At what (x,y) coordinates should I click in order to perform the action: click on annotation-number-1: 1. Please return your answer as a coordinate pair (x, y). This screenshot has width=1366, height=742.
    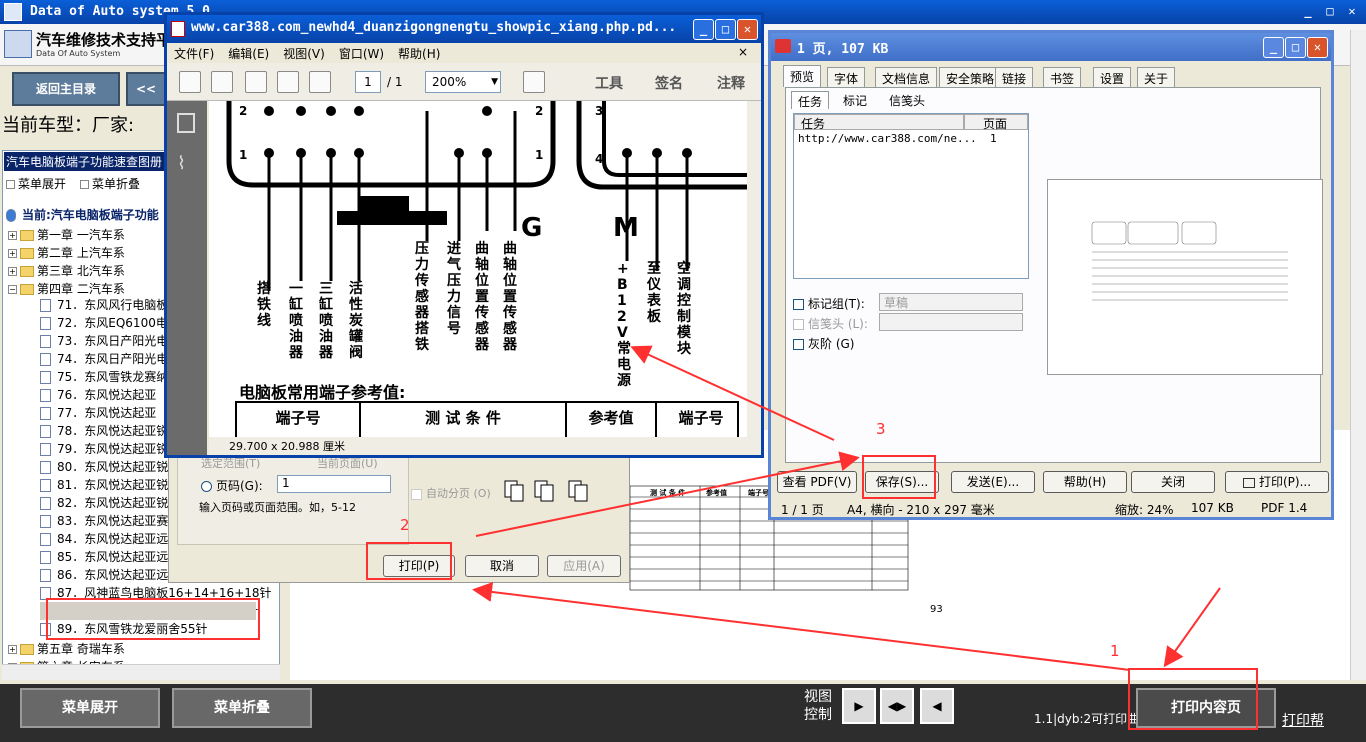
    Looking at the image, I should click on (1115, 651).